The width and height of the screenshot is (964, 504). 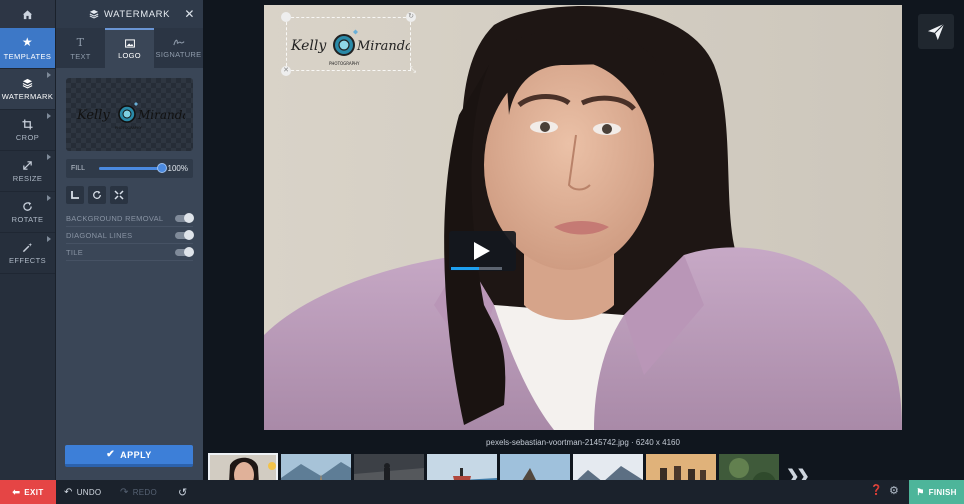 What do you see at coordinates (27, 165) in the screenshot?
I see `resize-icon` at bounding box center [27, 165].